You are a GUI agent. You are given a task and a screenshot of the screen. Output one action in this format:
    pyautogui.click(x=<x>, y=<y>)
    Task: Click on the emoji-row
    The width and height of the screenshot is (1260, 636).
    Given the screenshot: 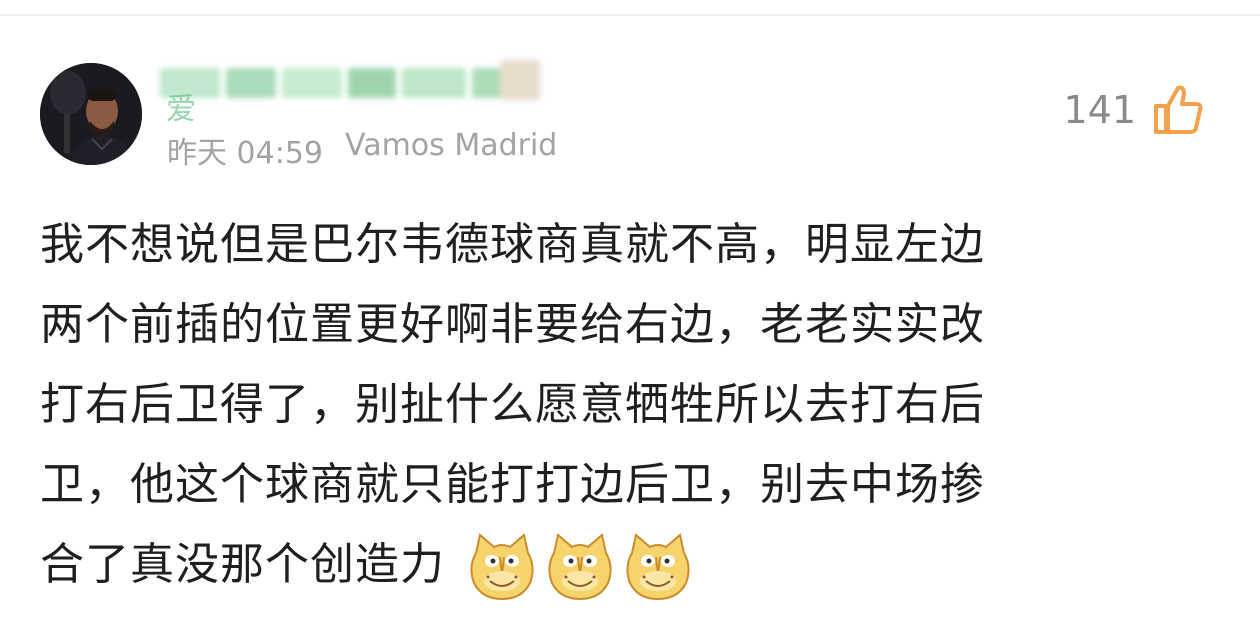 What is the action you would take?
    pyautogui.click(x=580, y=567)
    